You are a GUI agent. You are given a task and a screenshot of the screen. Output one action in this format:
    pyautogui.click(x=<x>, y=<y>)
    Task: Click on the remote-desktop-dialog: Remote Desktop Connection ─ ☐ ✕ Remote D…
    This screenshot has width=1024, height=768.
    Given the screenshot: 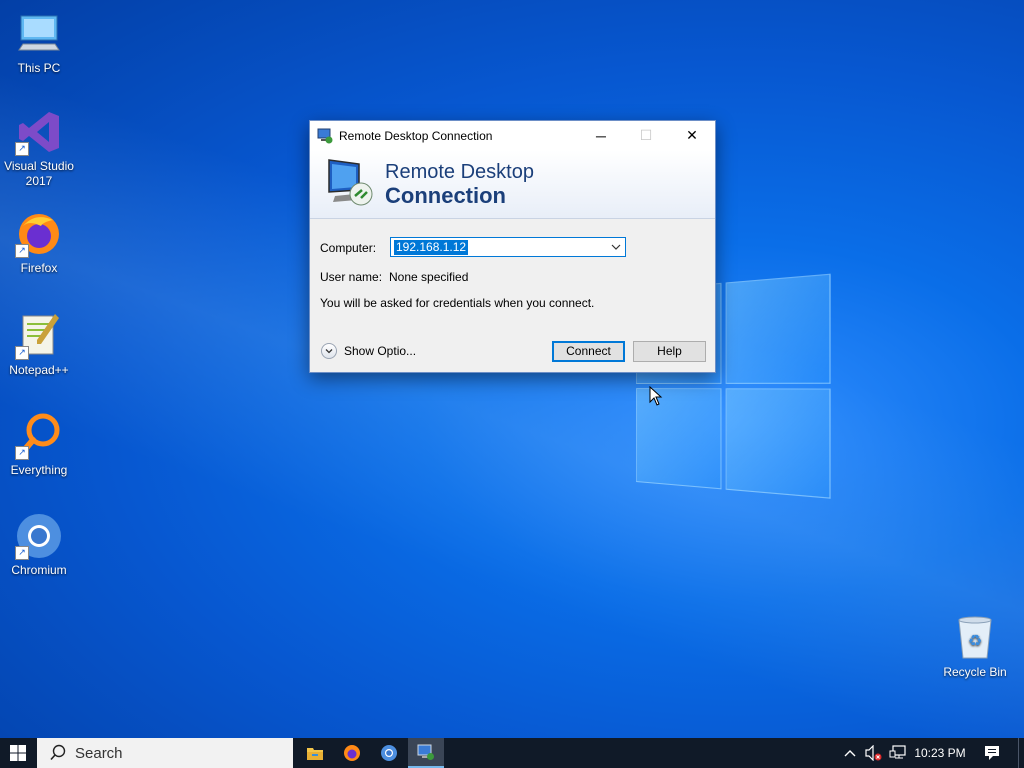 What is the action you would take?
    pyautogui.click(x=512, y=246)
    